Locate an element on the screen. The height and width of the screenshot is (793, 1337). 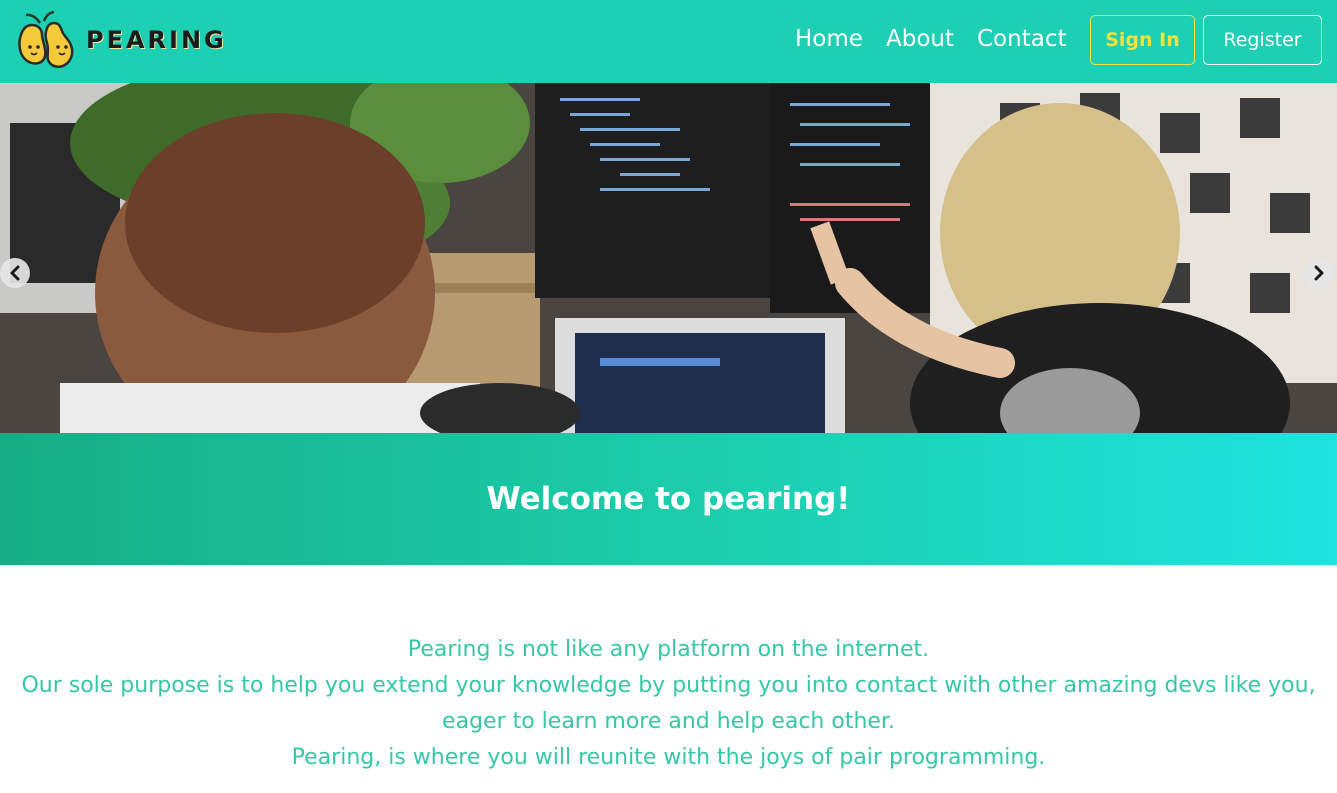
welcome-title: Welcome to pearing! is located at coordinates (668, 499).